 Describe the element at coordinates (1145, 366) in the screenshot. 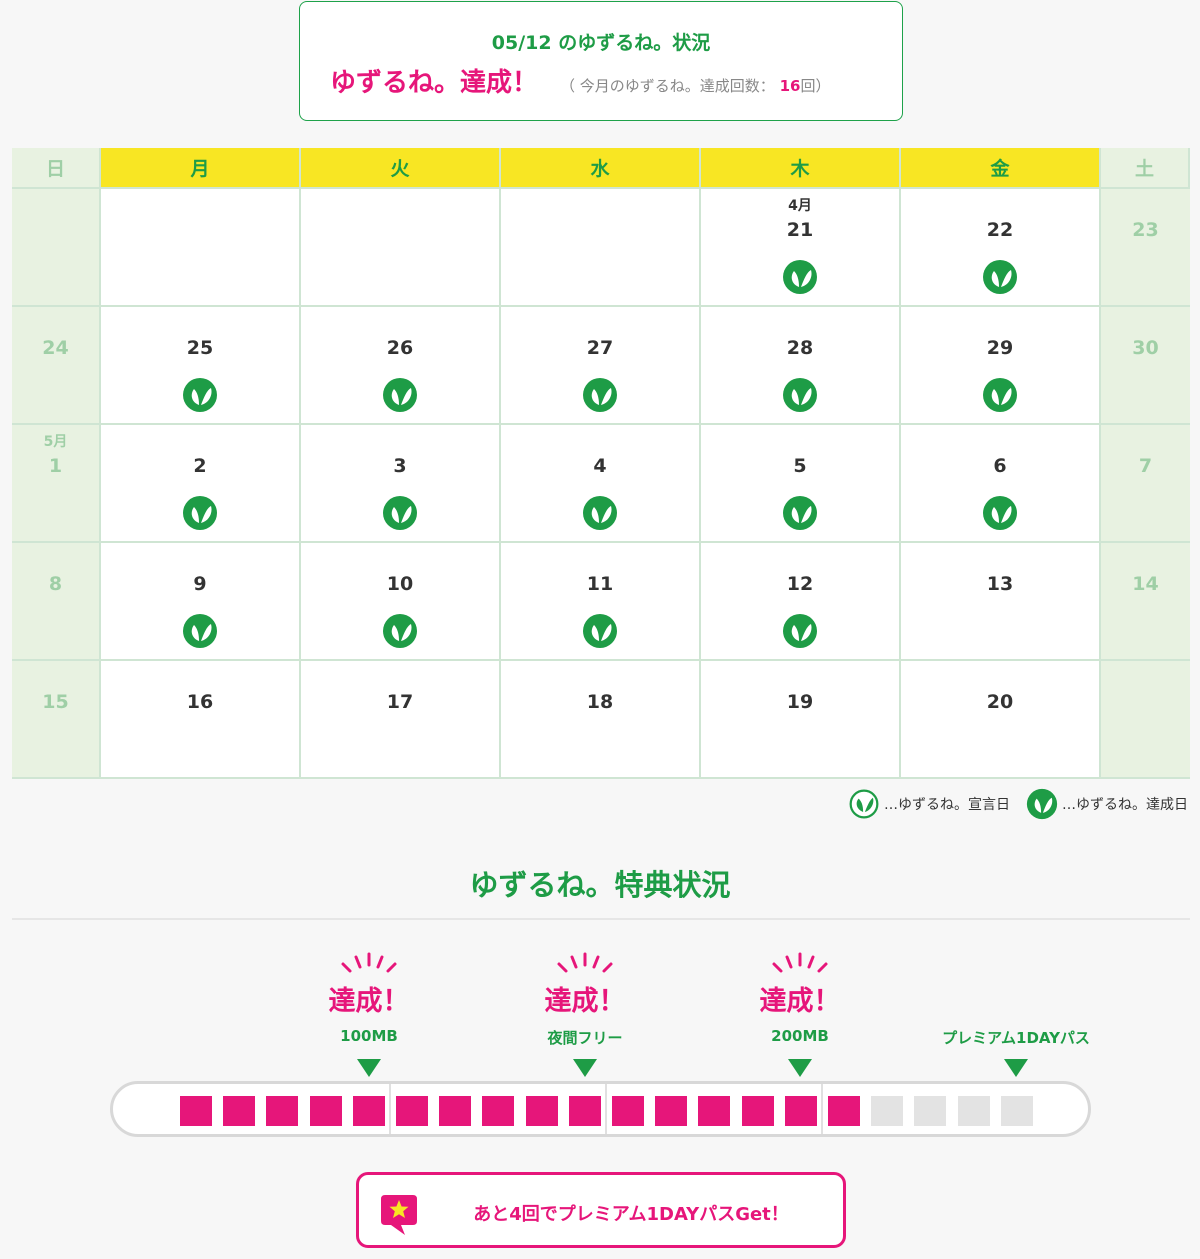

I see `calendar-day: 30` at that location.